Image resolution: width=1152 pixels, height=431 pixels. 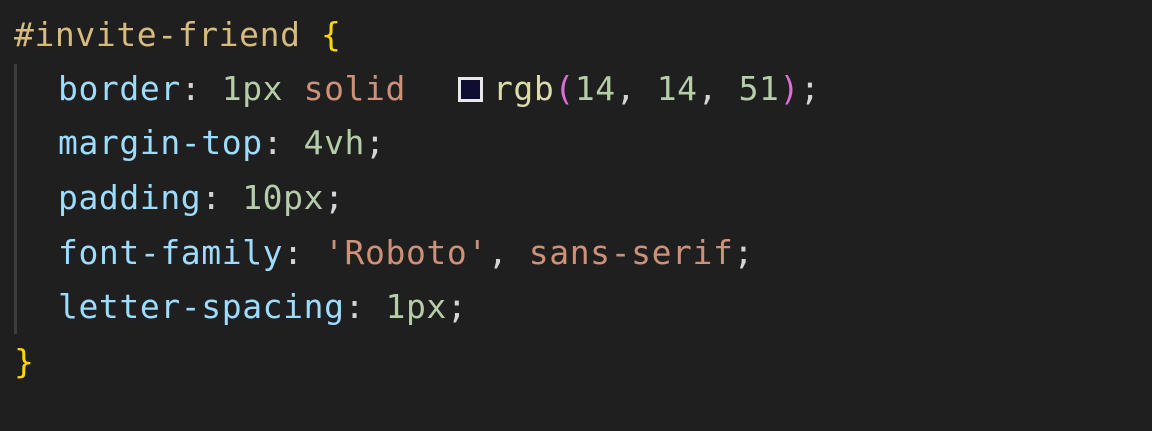 I want to click on value-border-width: 1px, so click(x=252, y=88).